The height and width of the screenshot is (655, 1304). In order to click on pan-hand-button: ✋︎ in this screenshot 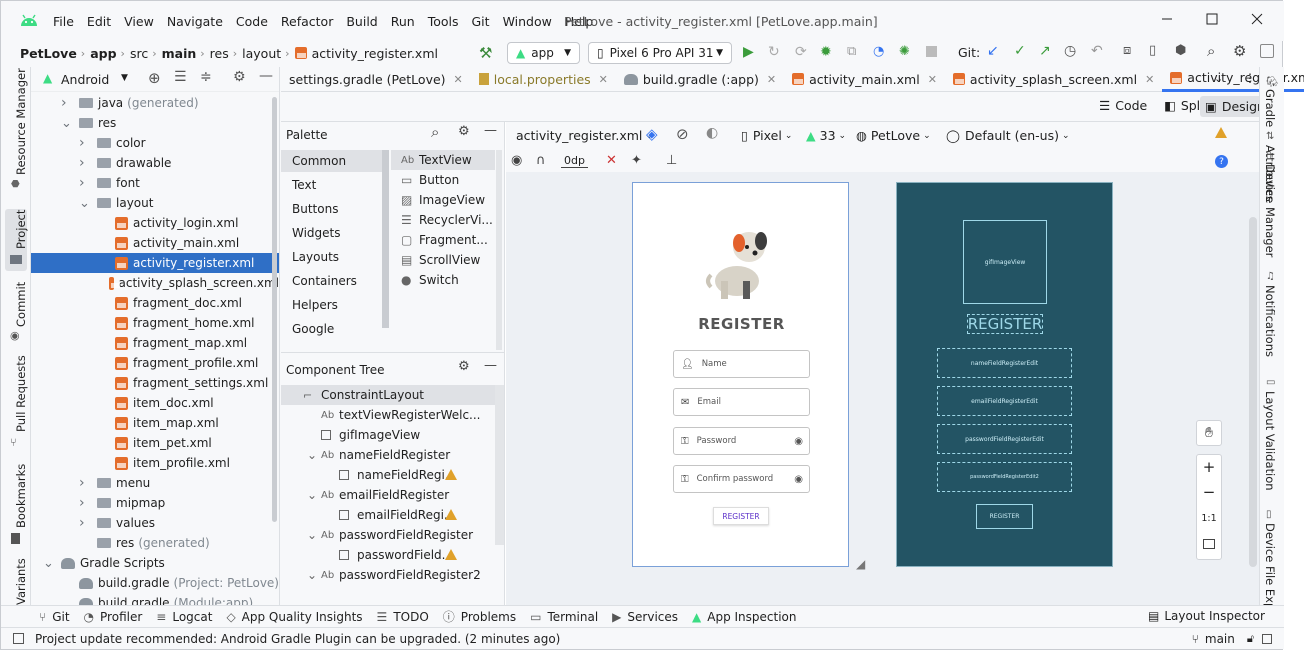, I will do `click(1209, 433)`.